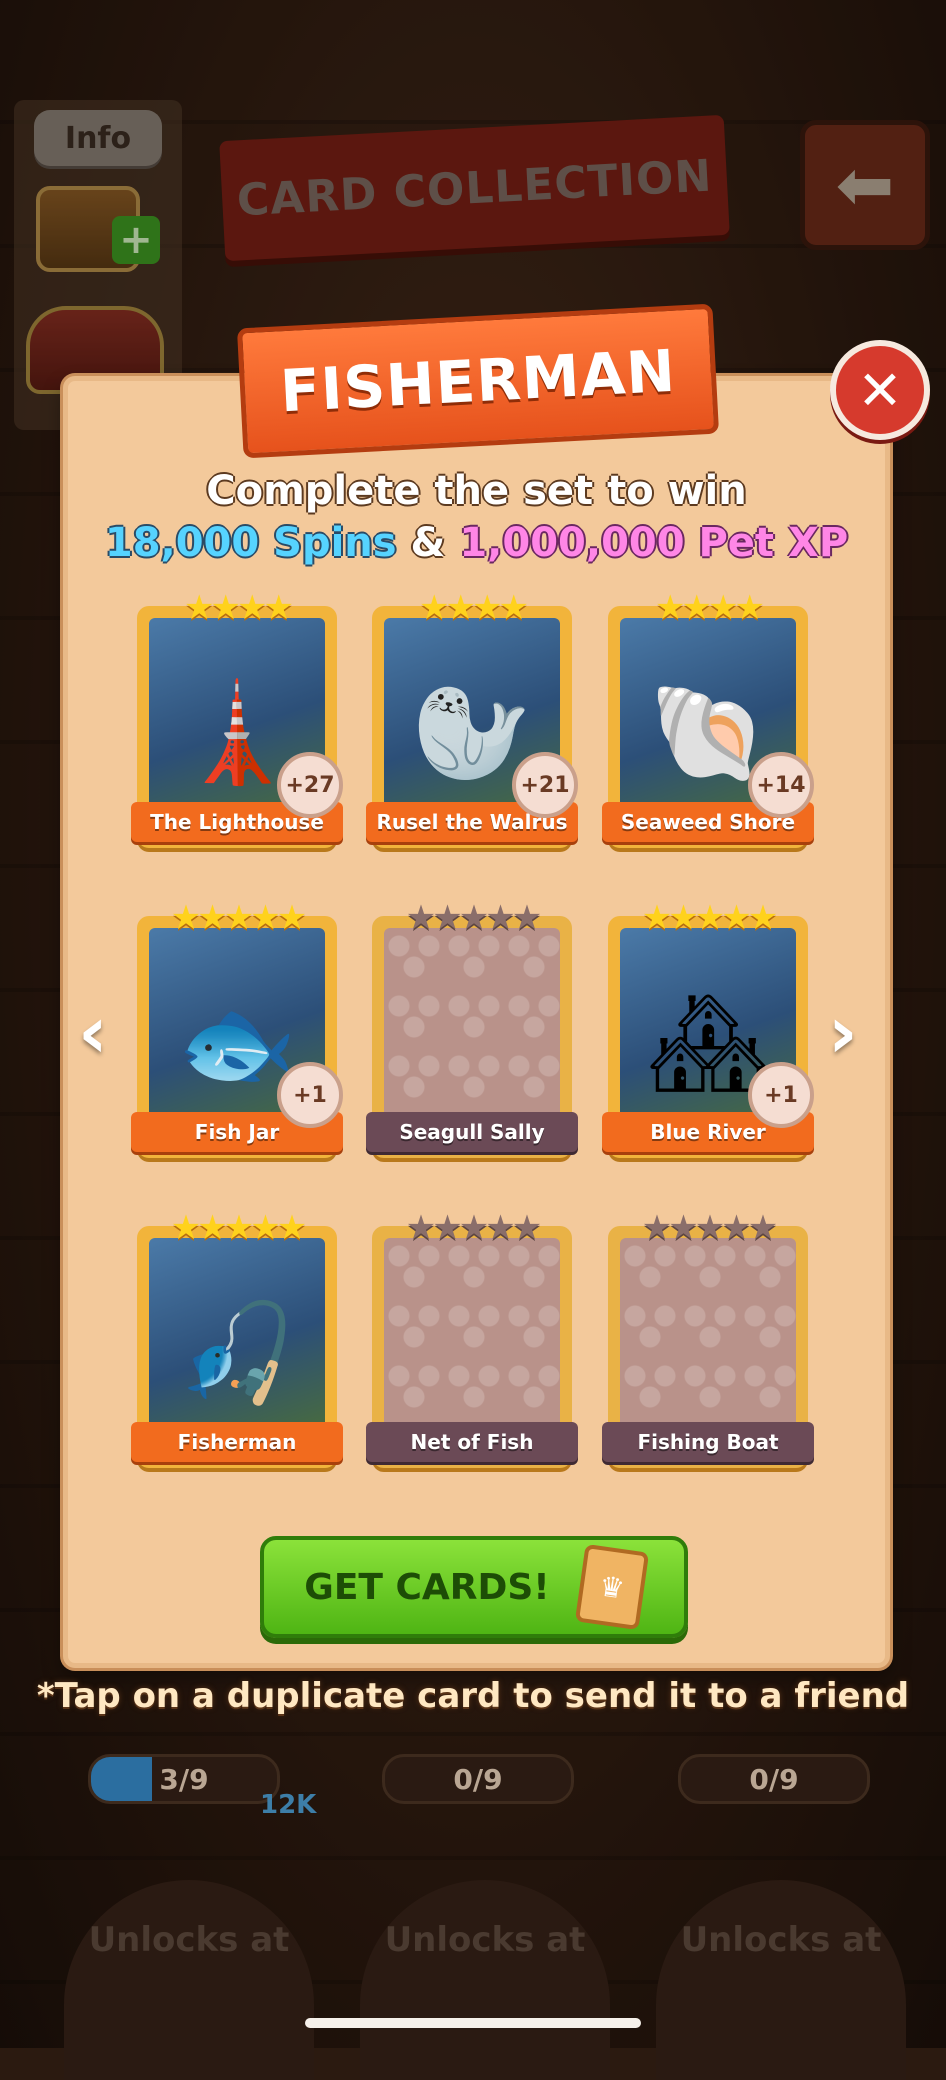 The height and width of the screenshot is (2080, 946). What do you see at coordinates (122, 1779) in the screenshot?
I see `progress-fill` at bounding box center [122, 1779].